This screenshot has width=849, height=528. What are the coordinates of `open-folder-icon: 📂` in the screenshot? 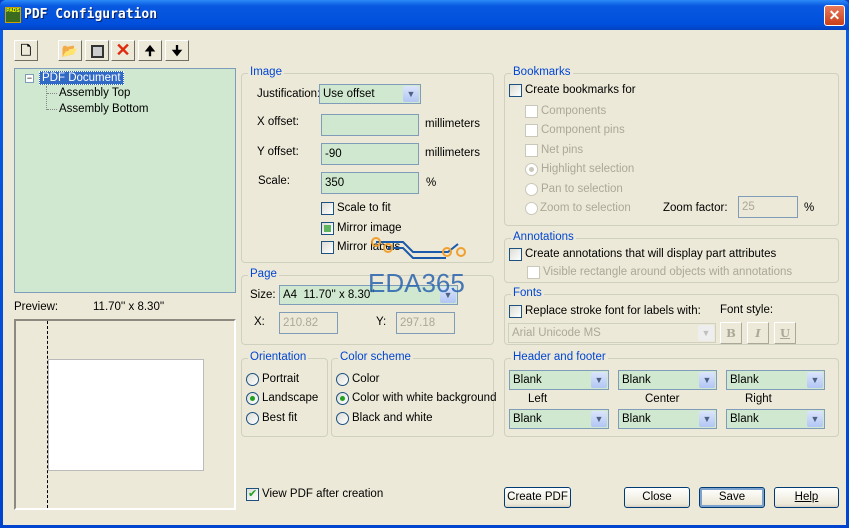 It's located at (70, 50).